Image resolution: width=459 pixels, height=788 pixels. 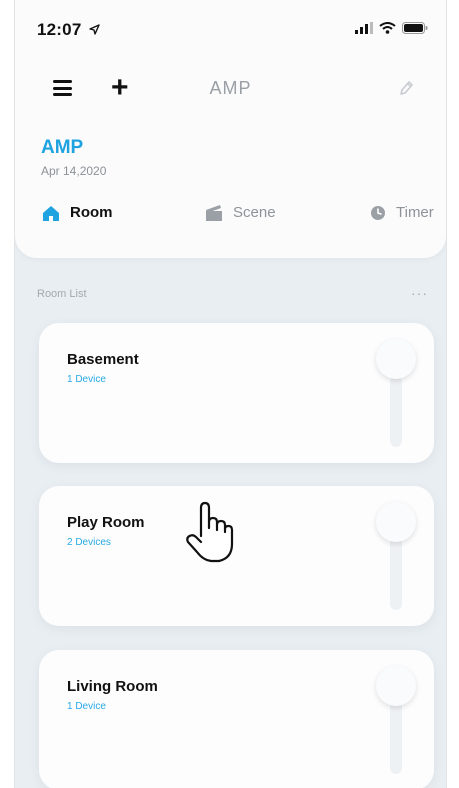 I want to click on header-title: AMP, so click(x=230, y=88).